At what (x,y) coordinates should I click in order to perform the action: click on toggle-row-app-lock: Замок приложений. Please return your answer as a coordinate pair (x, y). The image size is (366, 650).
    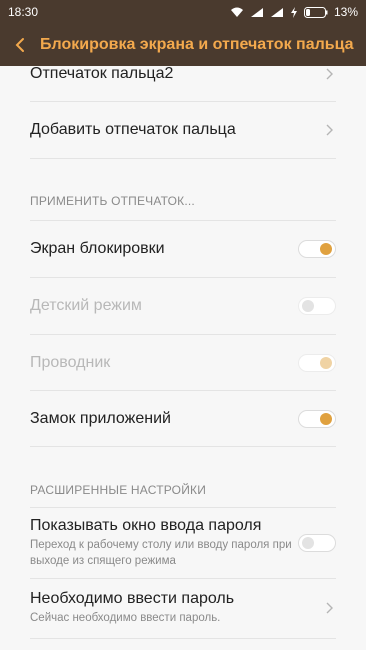
    Looking at the image, I should click on (183, 419).